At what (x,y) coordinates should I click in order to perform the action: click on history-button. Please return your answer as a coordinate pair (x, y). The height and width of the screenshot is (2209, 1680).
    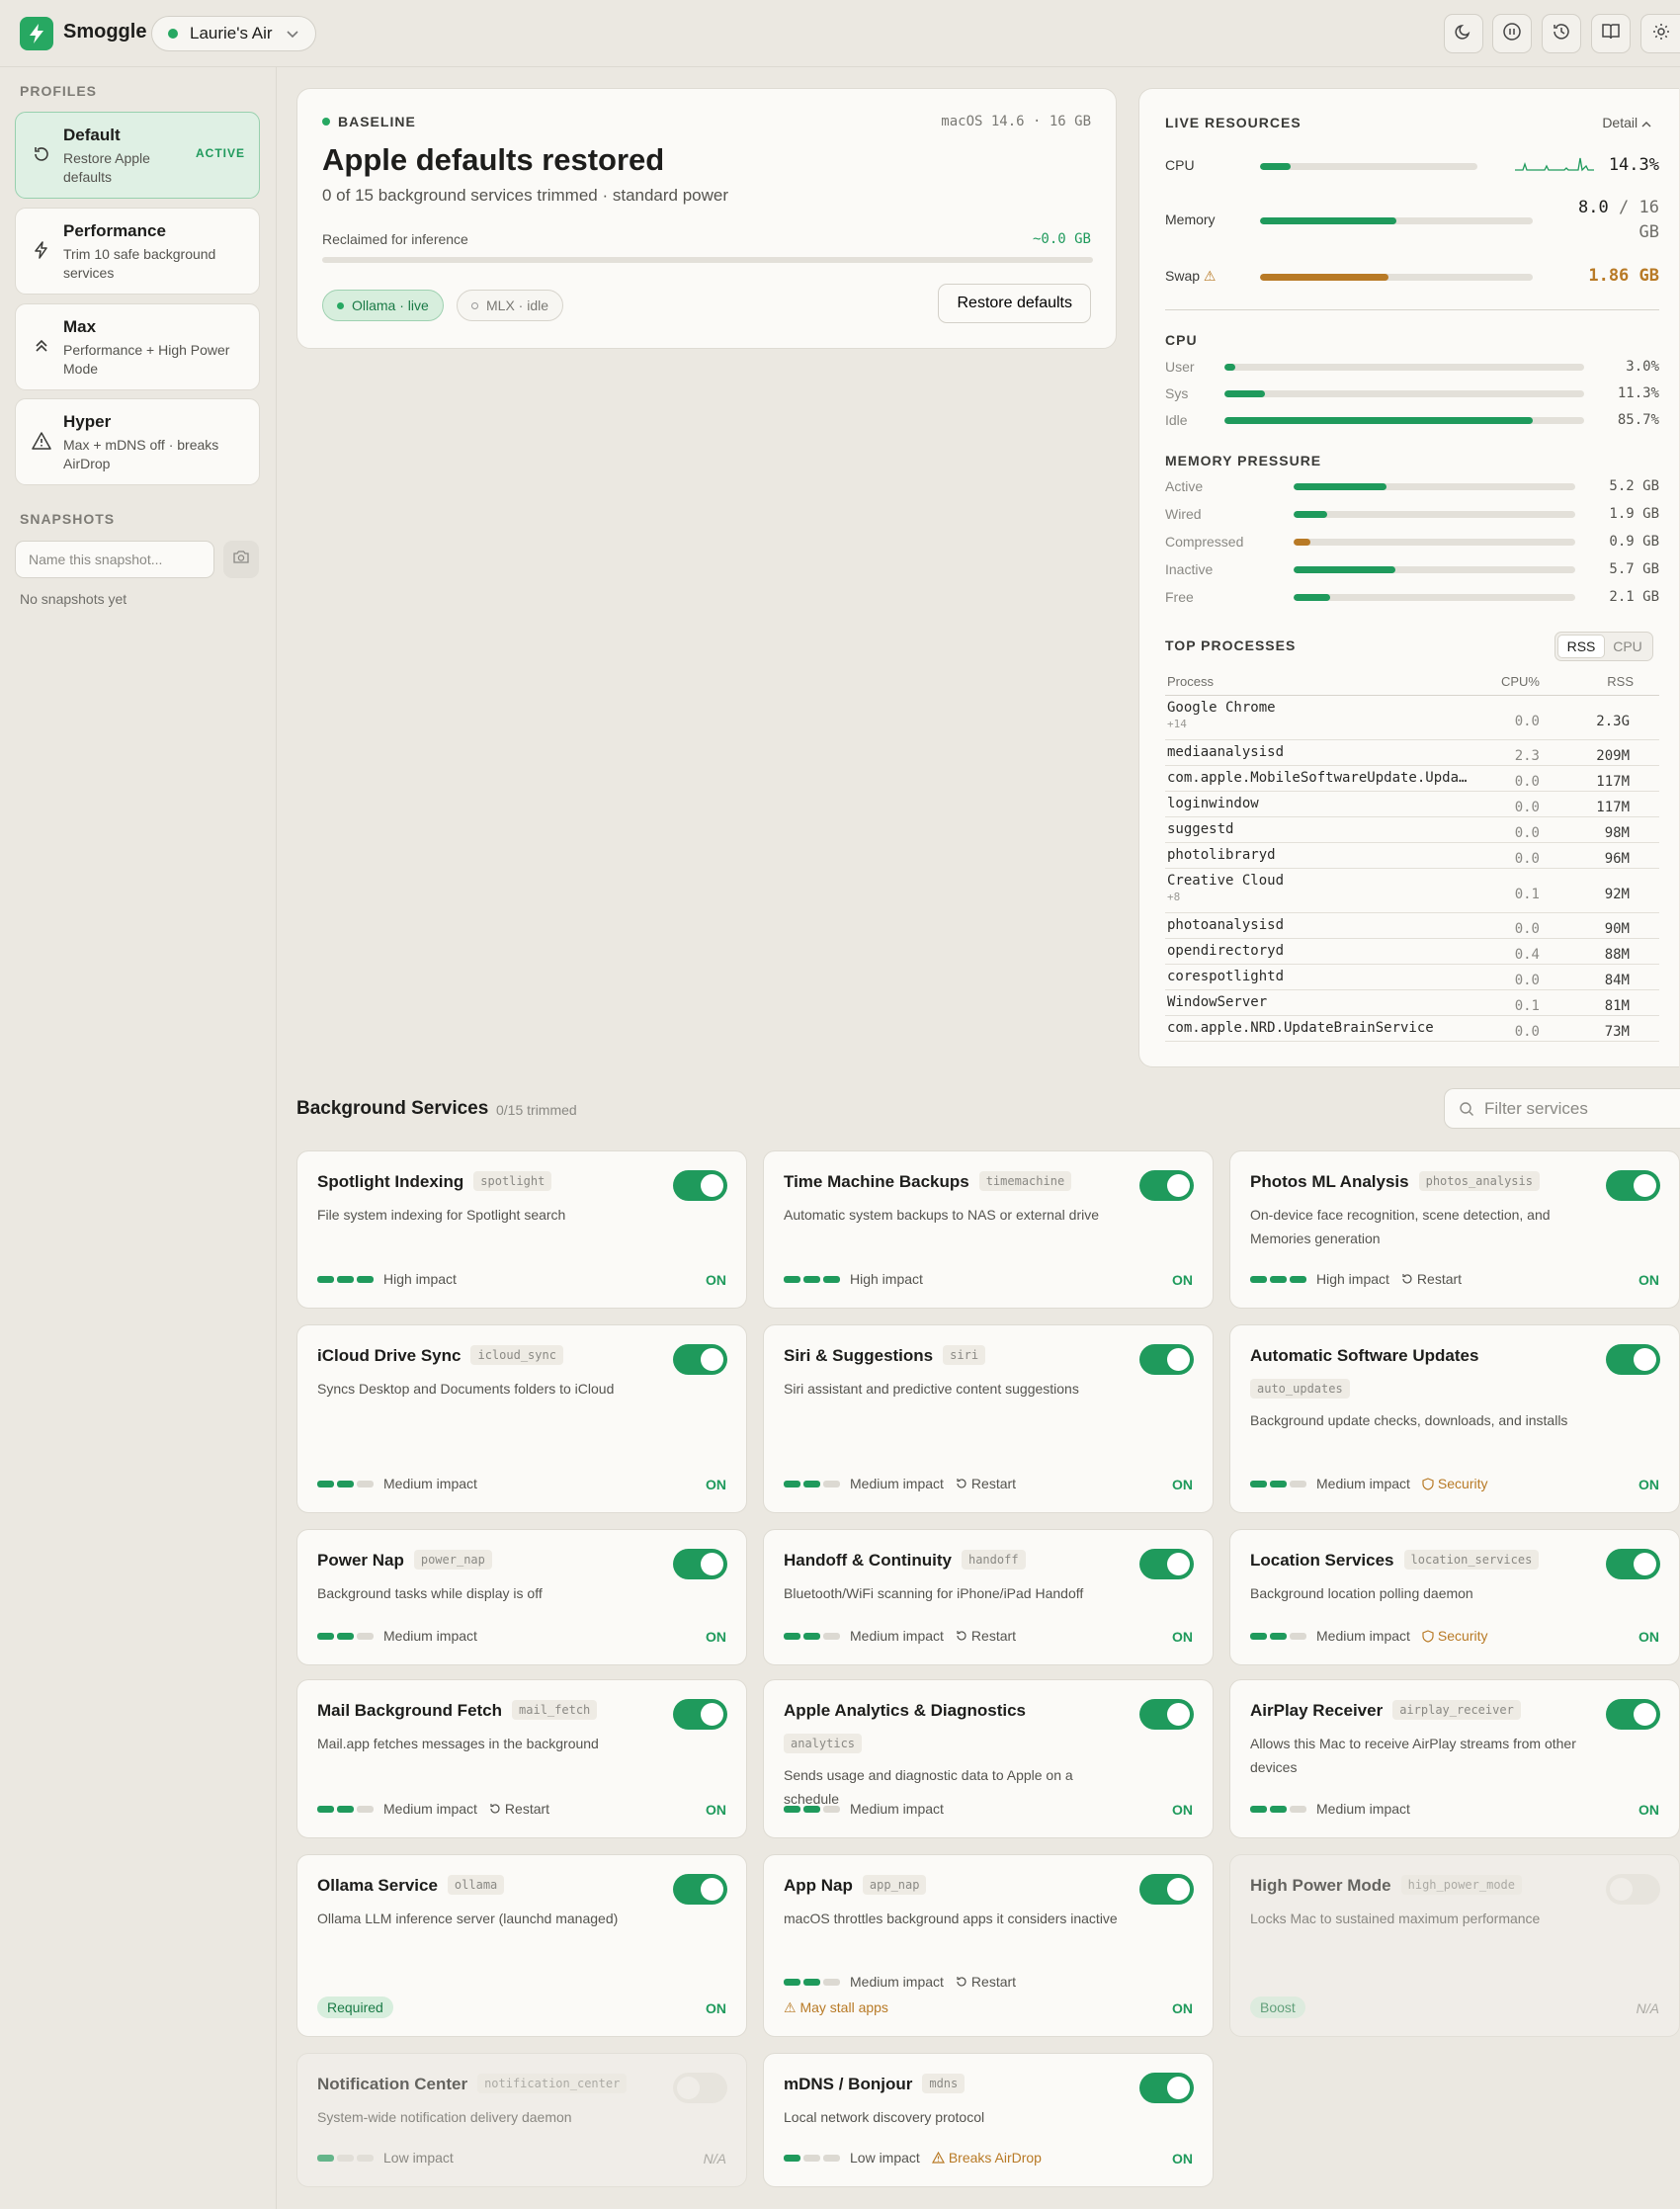
    Looking at the image, I should click on (1561, 34).